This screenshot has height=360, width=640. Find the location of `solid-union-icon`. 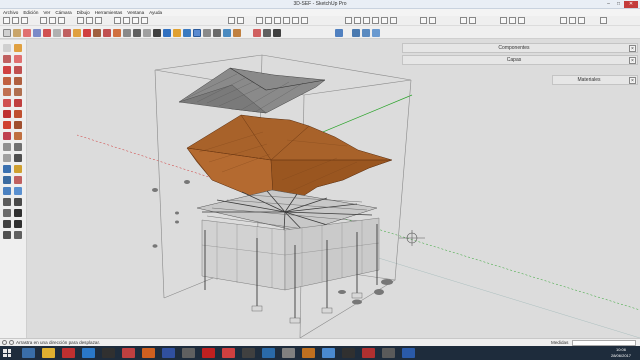

solid-union-icon is located at coordinates (563, 20).